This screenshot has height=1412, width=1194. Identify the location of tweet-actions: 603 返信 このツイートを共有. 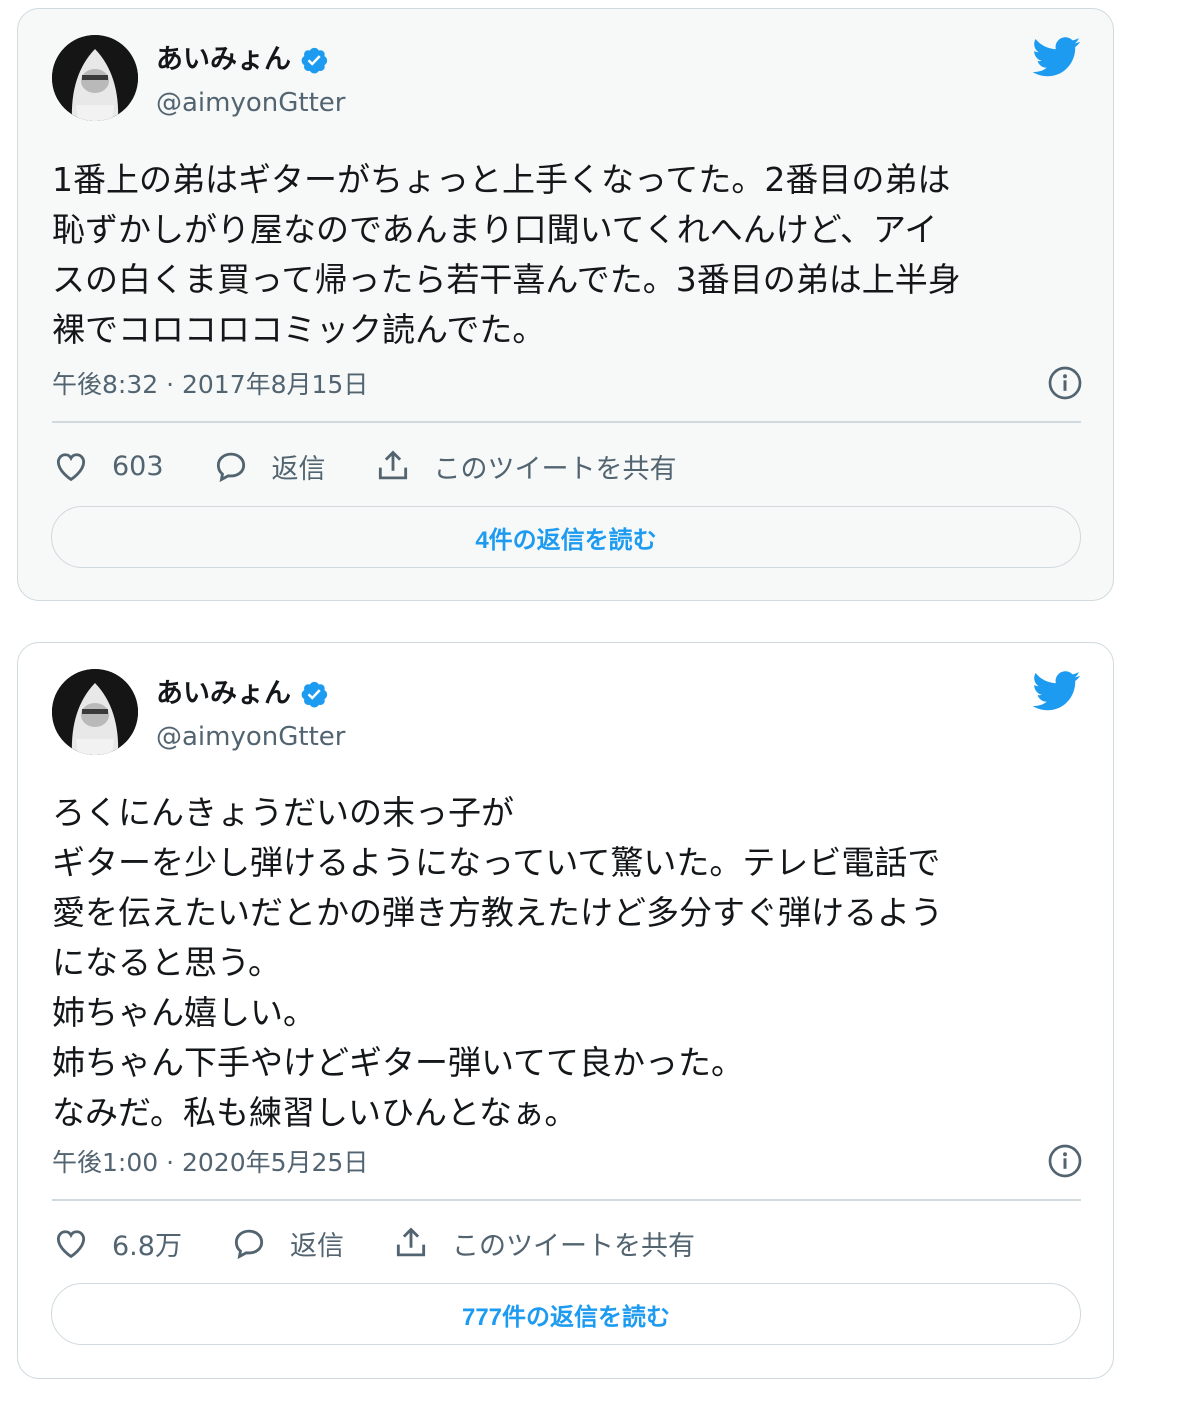
(388, 466).